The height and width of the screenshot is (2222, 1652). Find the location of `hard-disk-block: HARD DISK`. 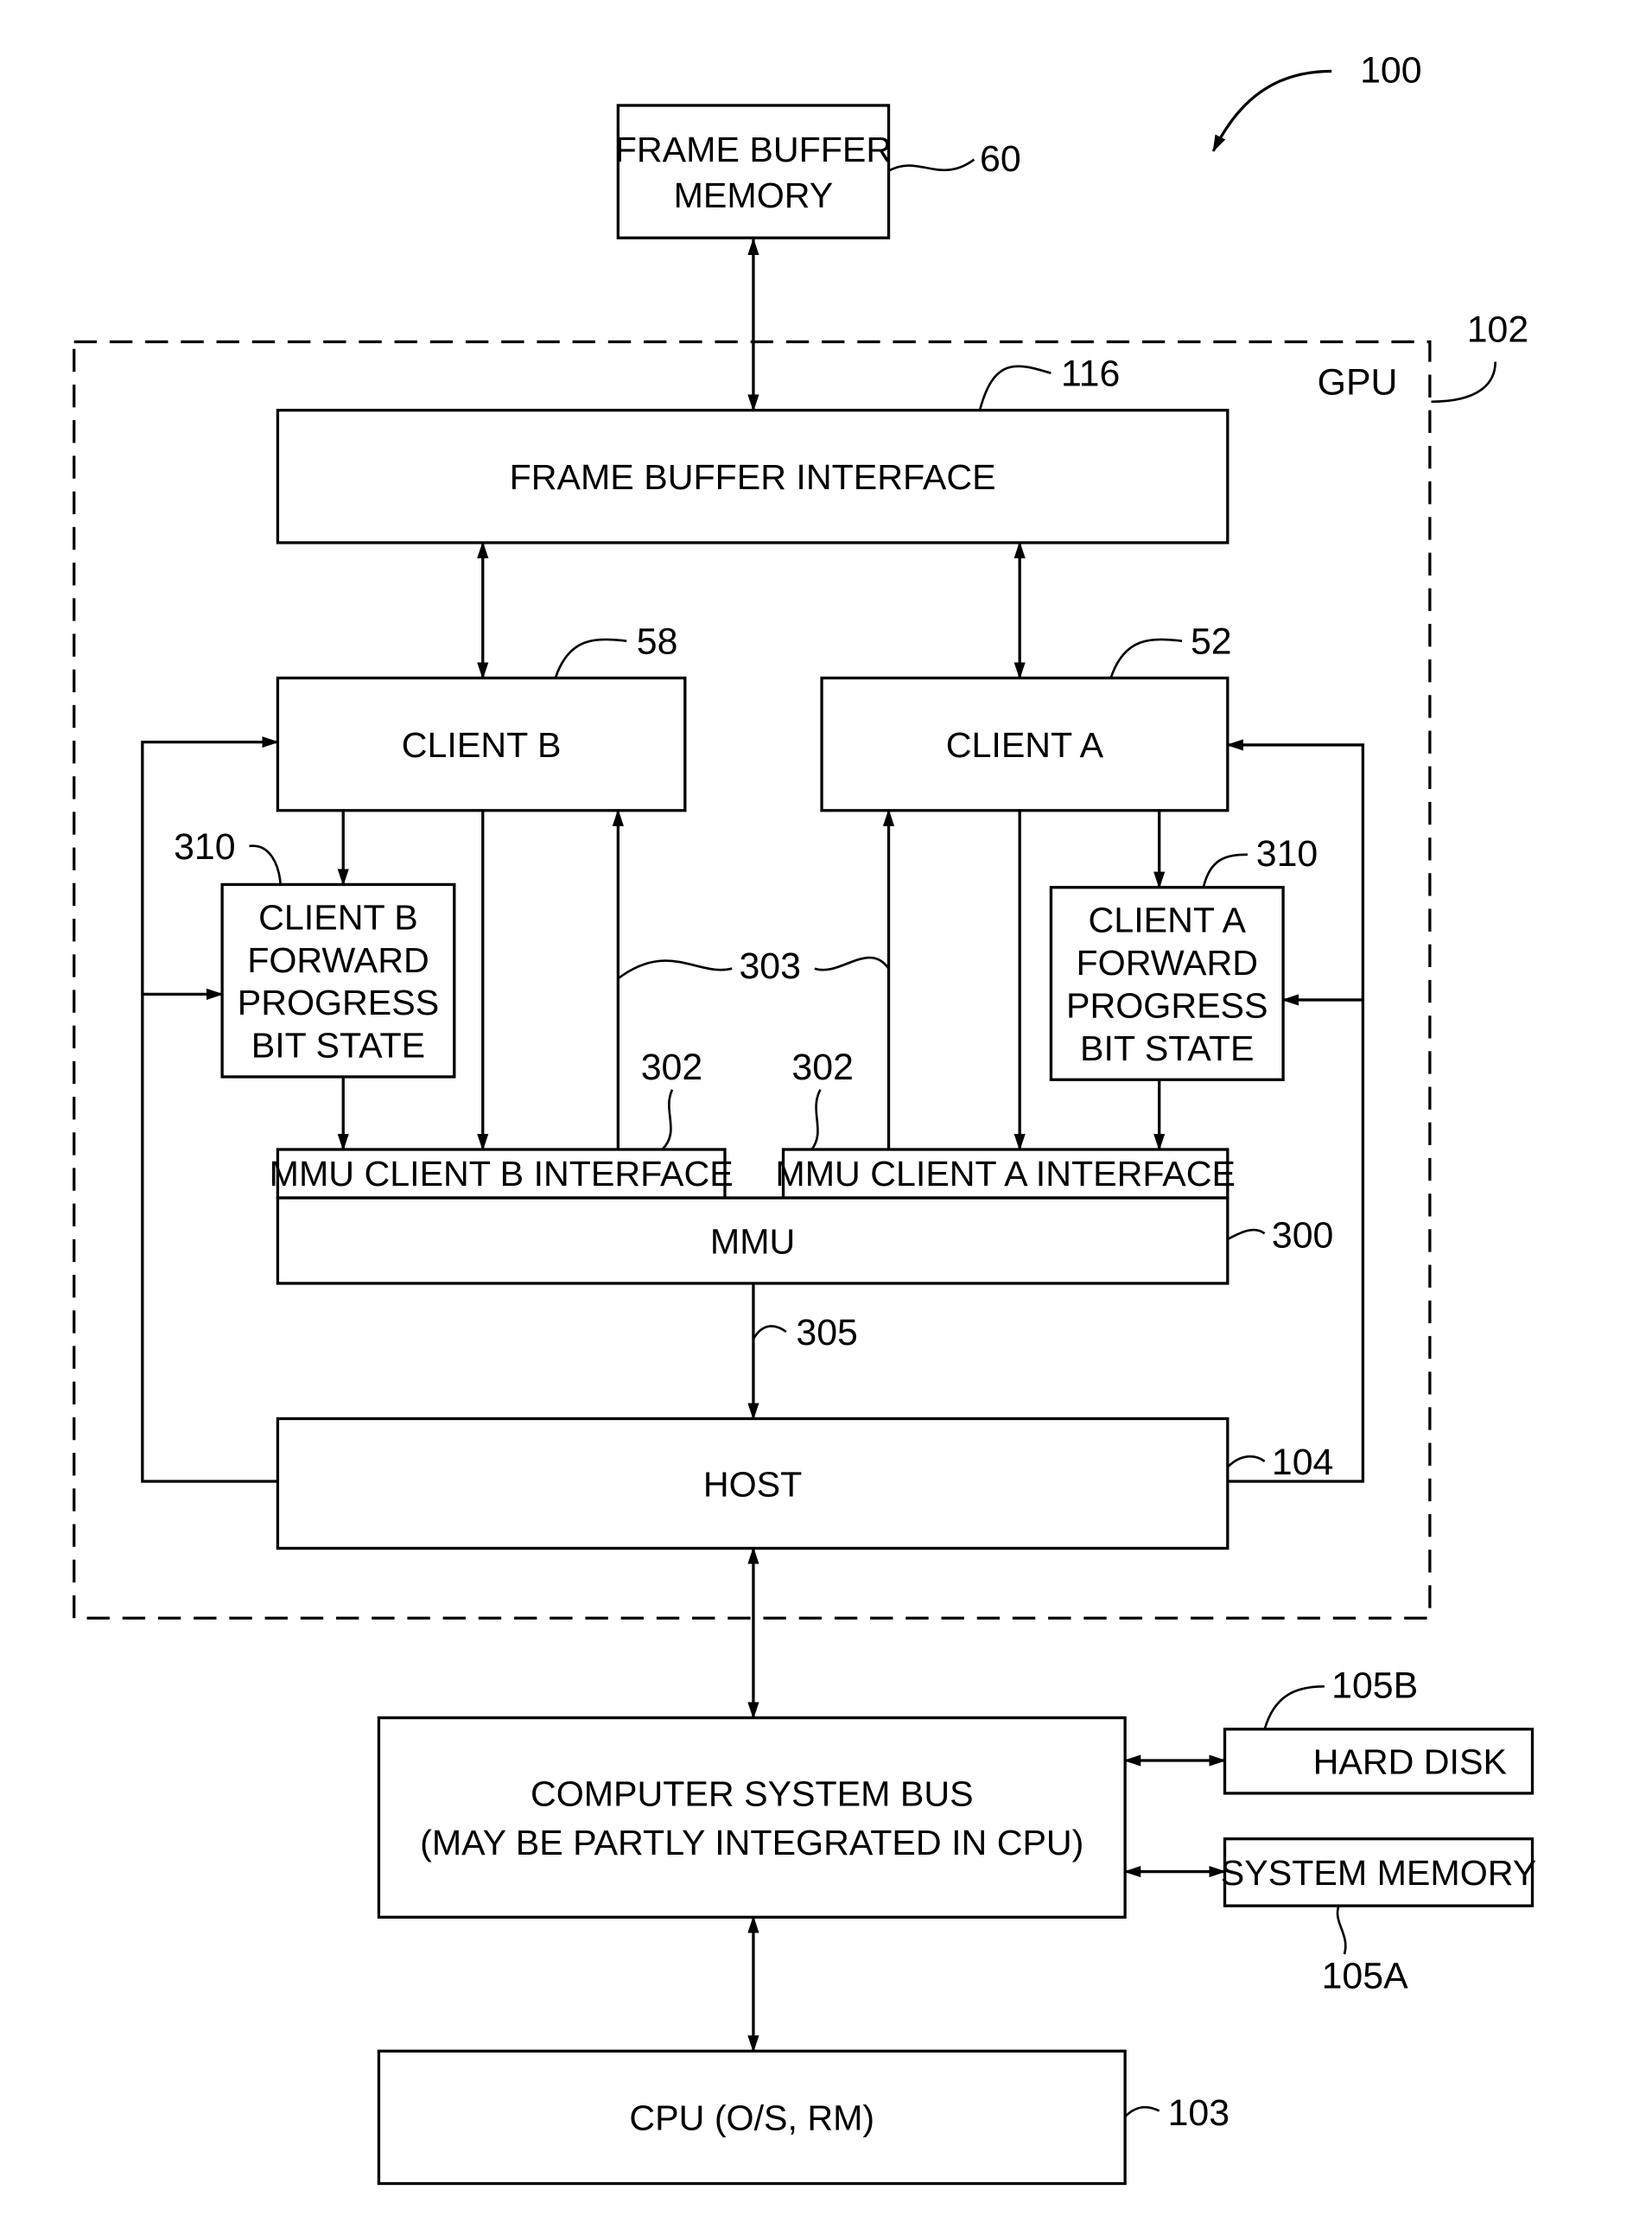

hard-disk-block: HARD DISK is located at coordinates (1378, 1761).